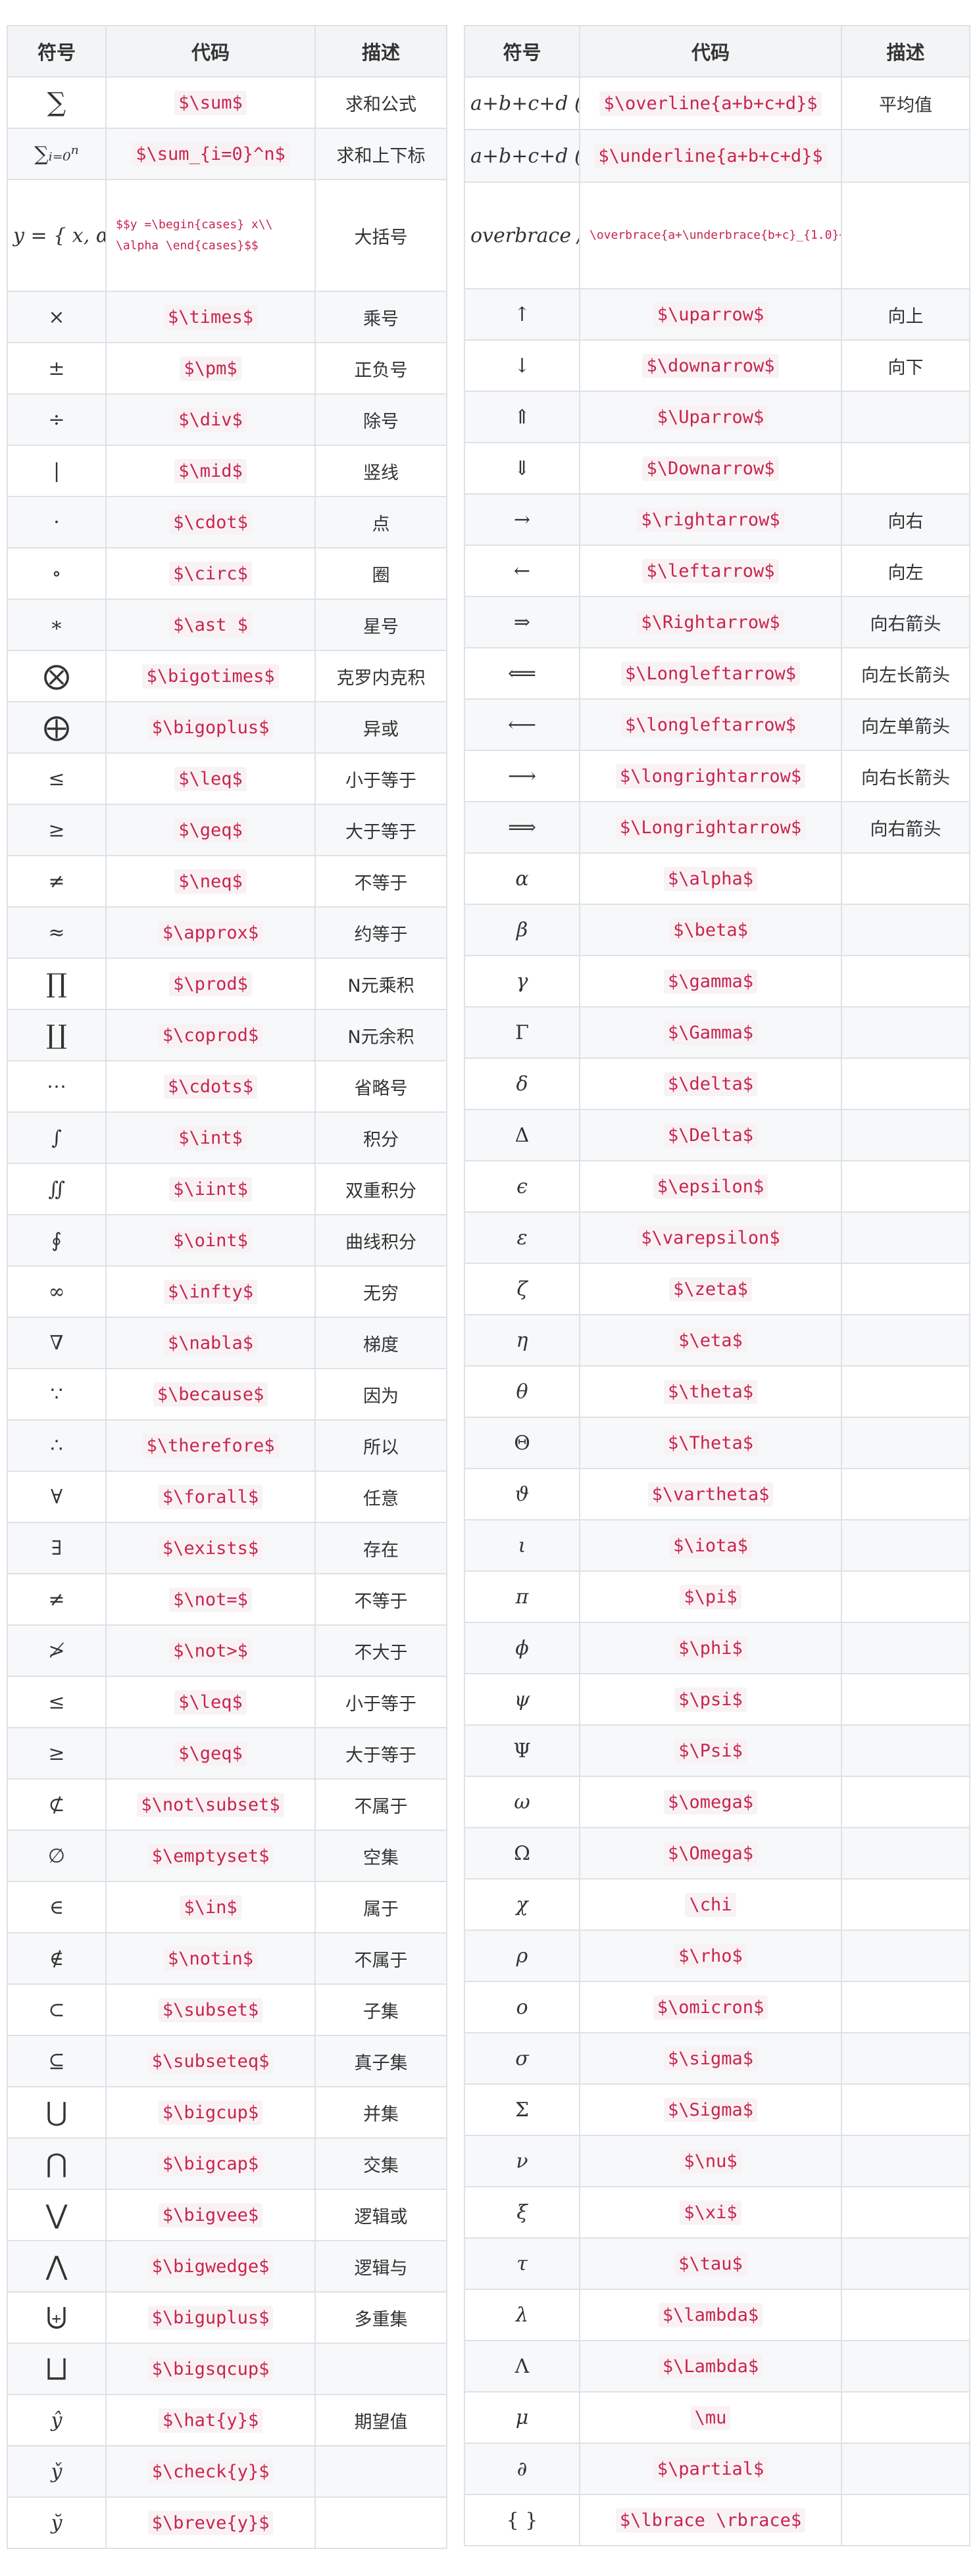 Image resolution: width=977 pixels, height=2576 pixels. I want to click on table-row: Σ $\Sigma$, so click(717, 2109).